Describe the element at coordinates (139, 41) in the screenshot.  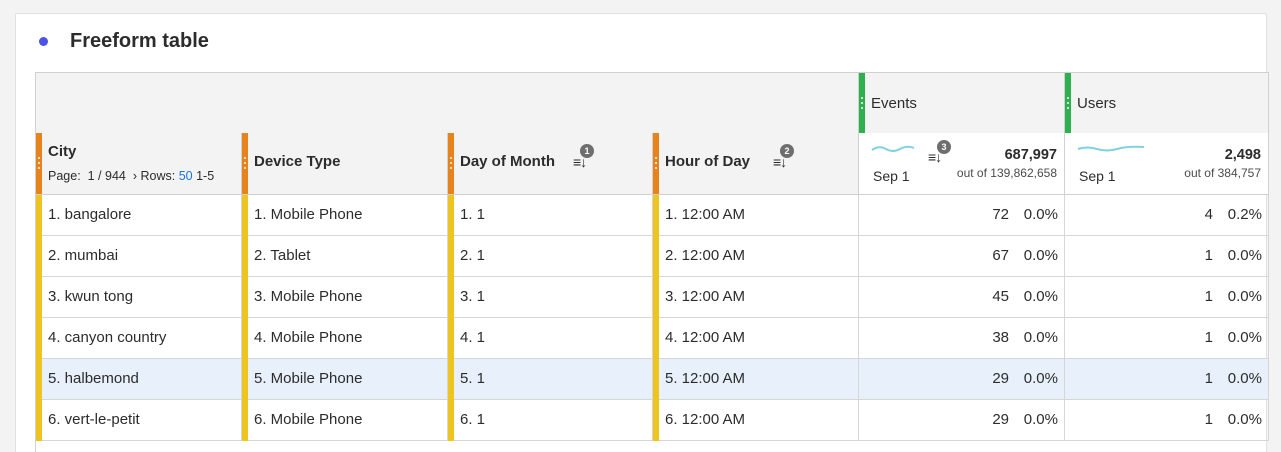
I see `panel-title: Freeform table` at that location.